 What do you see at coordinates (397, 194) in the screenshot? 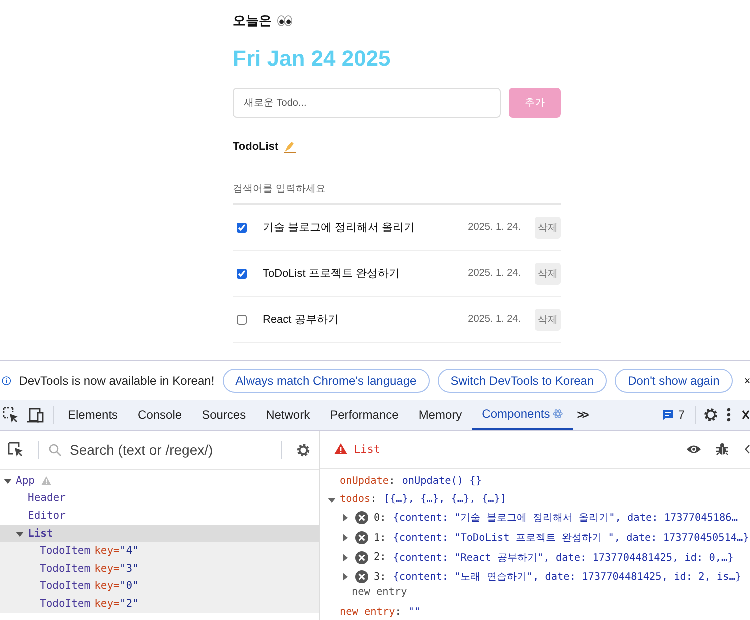
I see `search-field: 검색어를 입력하세요` at bounding box center [397, 194].